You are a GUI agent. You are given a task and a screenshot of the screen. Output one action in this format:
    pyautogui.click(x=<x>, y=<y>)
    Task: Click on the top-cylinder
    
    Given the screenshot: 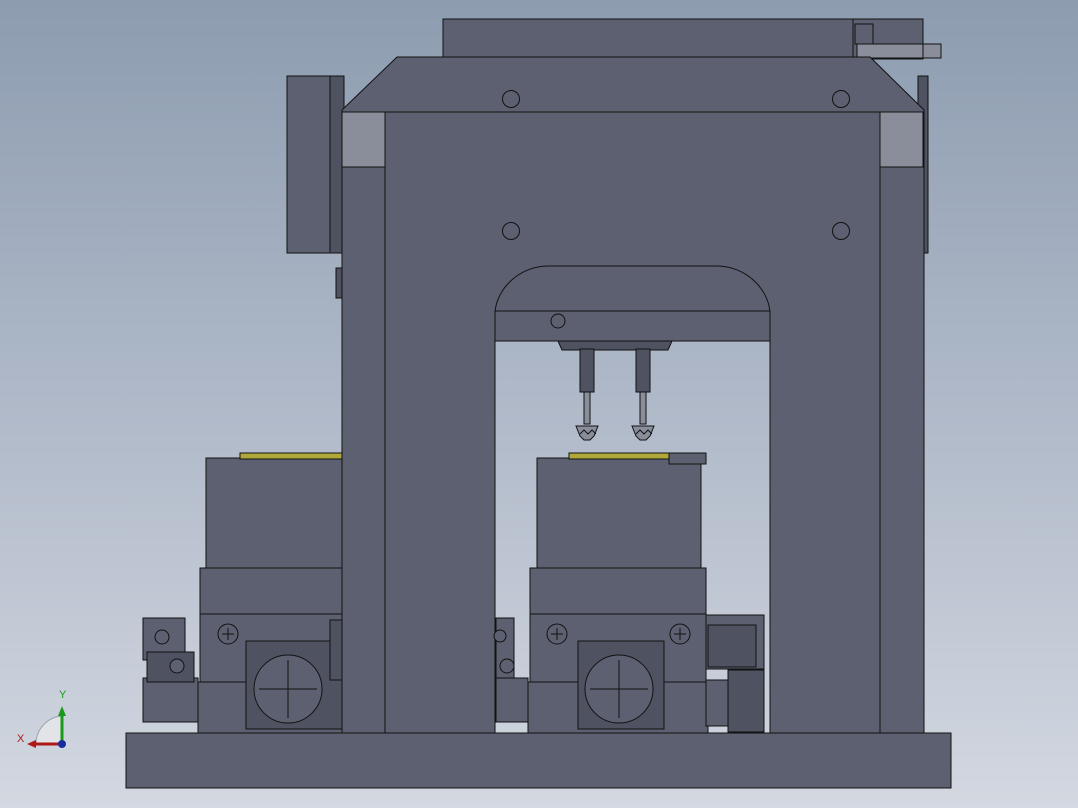 What is the action you would take?
    pyautogui.click(x=692, y=39)
    